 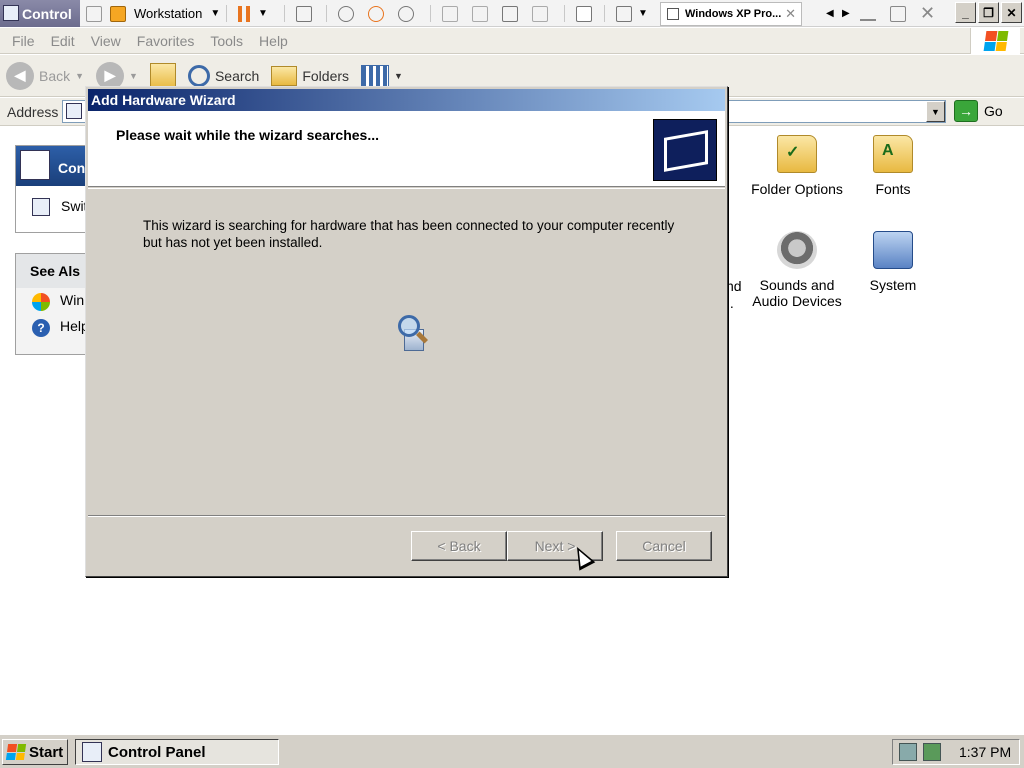 What do you see at coordinates (908, 752) in the screenshot?
I see `vmware-tools-icon` at bounding box center [908, 752].